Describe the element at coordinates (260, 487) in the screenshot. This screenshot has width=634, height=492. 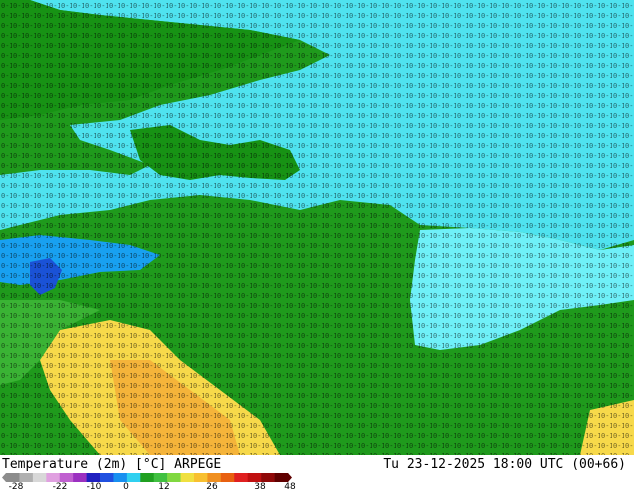
I see `colorbar-tick-label: 38` at that location.